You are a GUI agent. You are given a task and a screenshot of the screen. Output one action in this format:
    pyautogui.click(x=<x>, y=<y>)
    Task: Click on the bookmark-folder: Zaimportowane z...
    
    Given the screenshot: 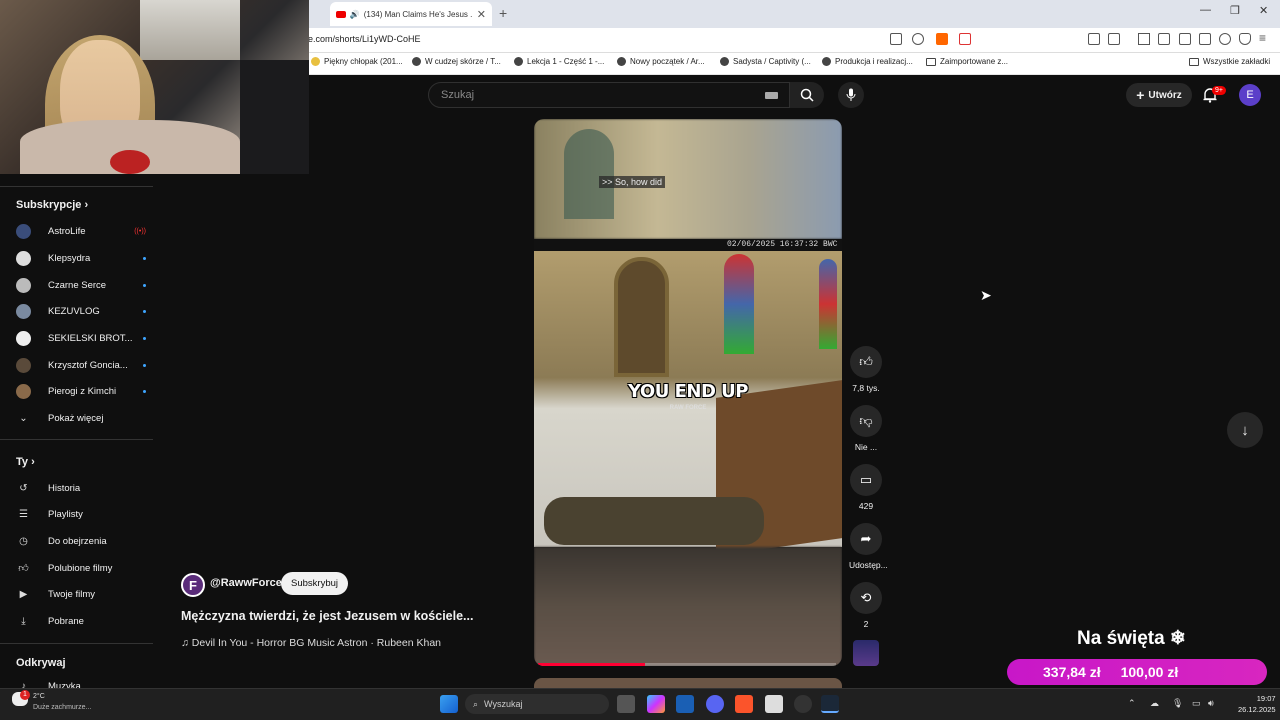 What is the action you would take?
    pyautogui.click(x=967, y=61)
    